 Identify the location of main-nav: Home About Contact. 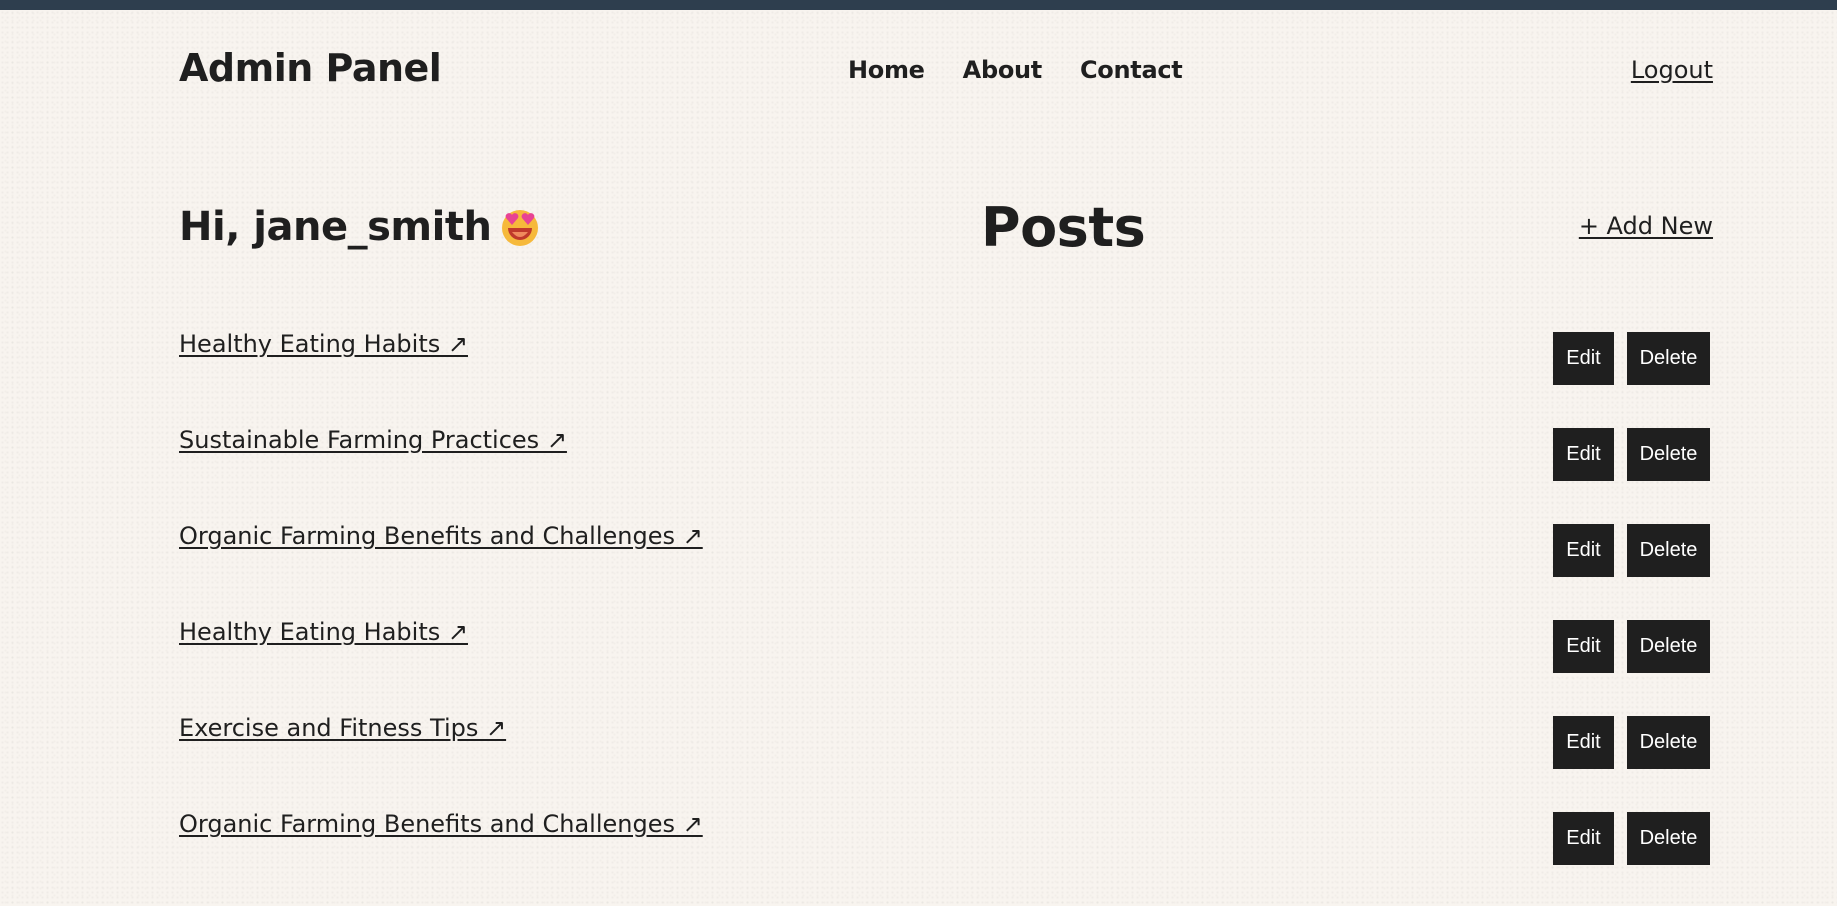
(1015, 70).